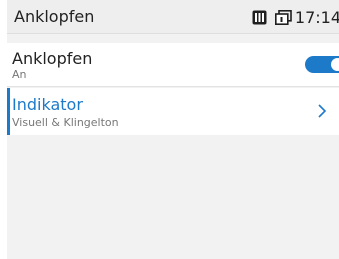 The height and width of the screenshot is (259, 339). What do you see at coordinates (316, 17) in the screenshot?
I see `status-time: 17:14` at bounding box center [316, 17].